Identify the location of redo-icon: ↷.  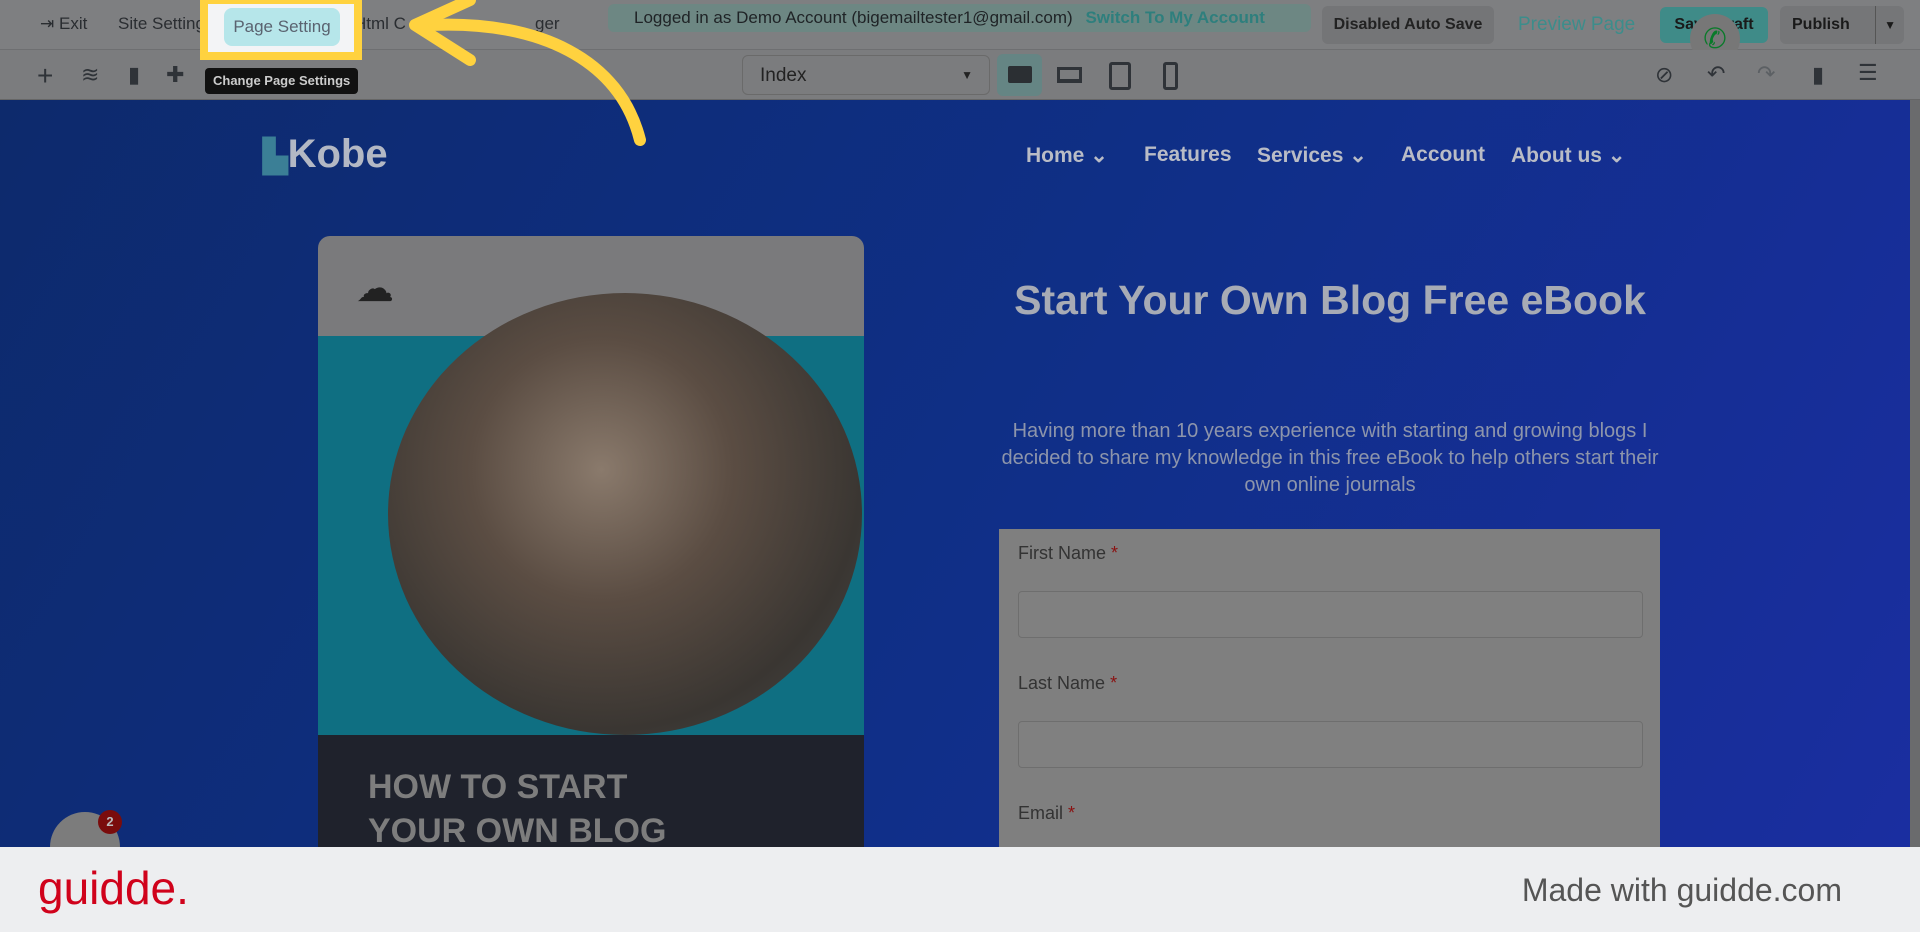
(1766, 74).